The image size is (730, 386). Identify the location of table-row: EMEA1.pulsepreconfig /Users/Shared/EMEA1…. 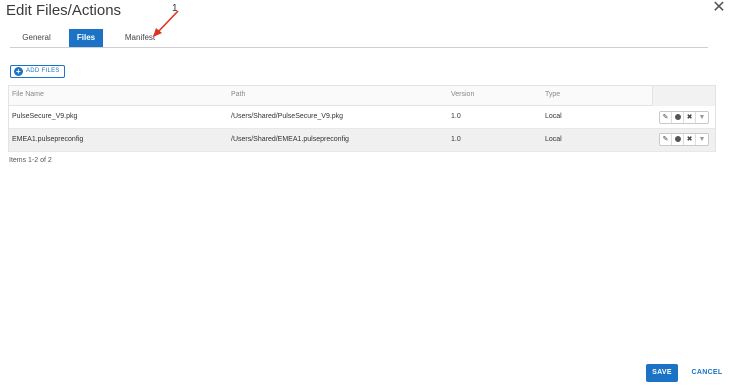
(362, 140).